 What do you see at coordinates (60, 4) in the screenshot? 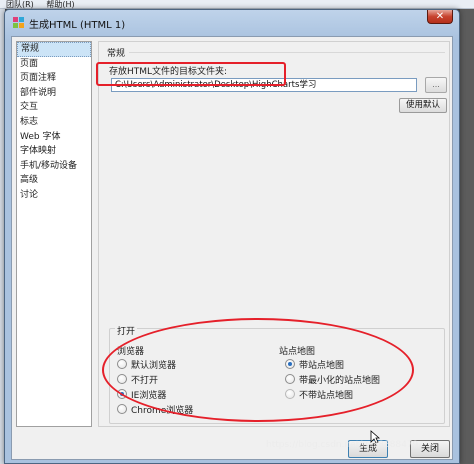
I see `menu-help: 帮助(H)` at bounding box center [60, 4].